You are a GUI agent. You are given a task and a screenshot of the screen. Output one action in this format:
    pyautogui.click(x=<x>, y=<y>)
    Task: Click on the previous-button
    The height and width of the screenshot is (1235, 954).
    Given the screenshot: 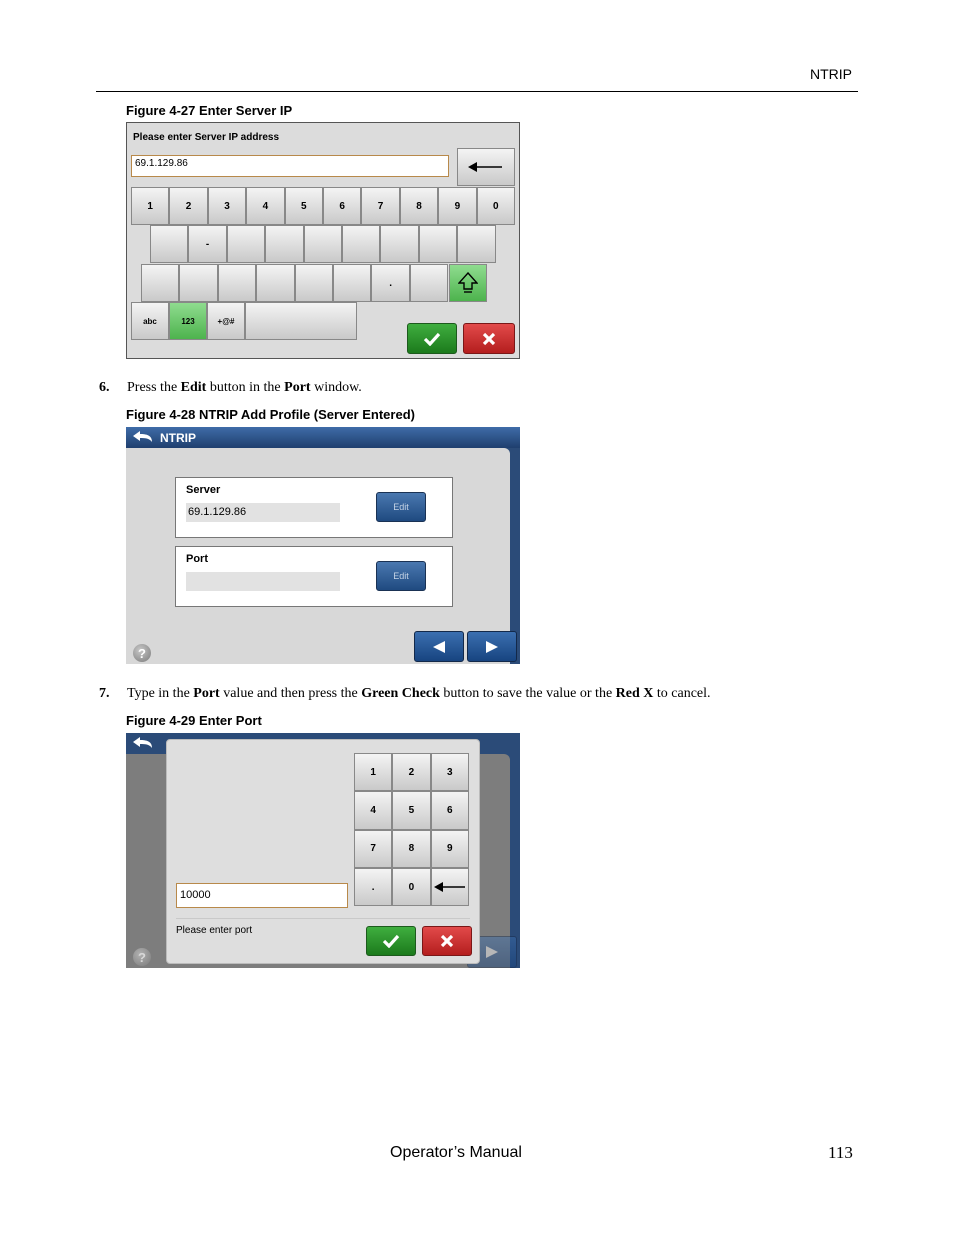 What is the action you would take?
    pyautogui.click(x=439, y=646)
    